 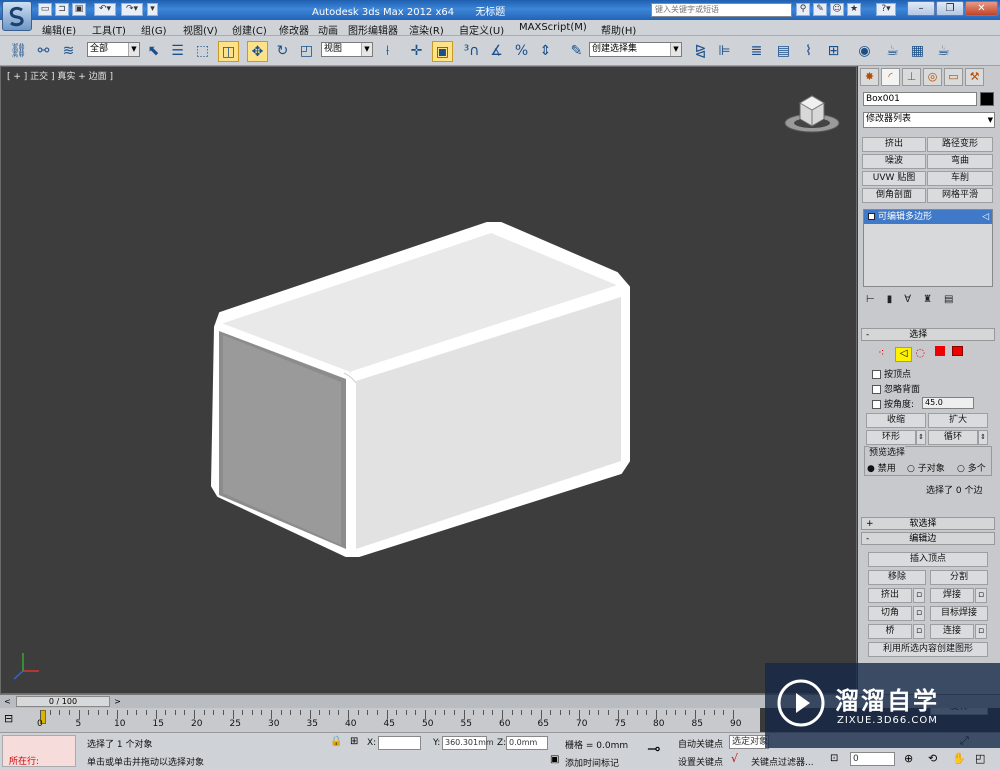 I want to click on binoculars-icon: ⚲, so click(x=803, y=9).